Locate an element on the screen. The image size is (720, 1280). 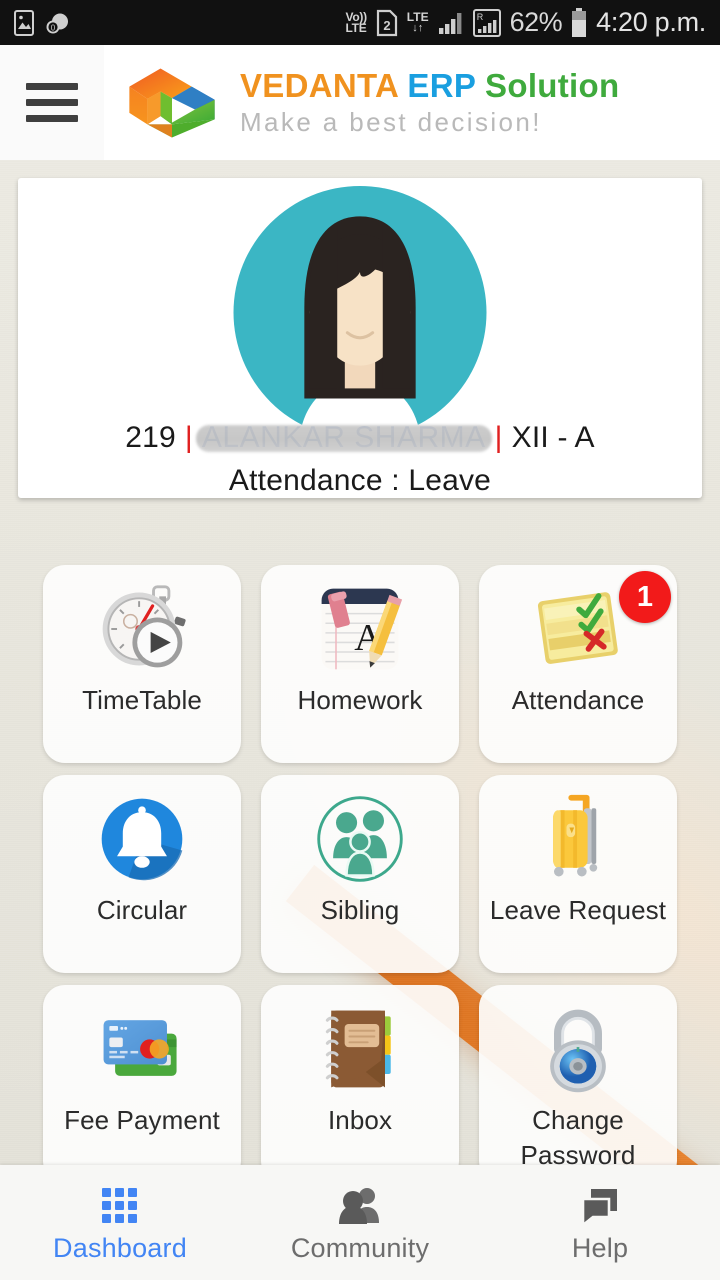
tile-sibling: Sibling is located at coordinates (360, 874).